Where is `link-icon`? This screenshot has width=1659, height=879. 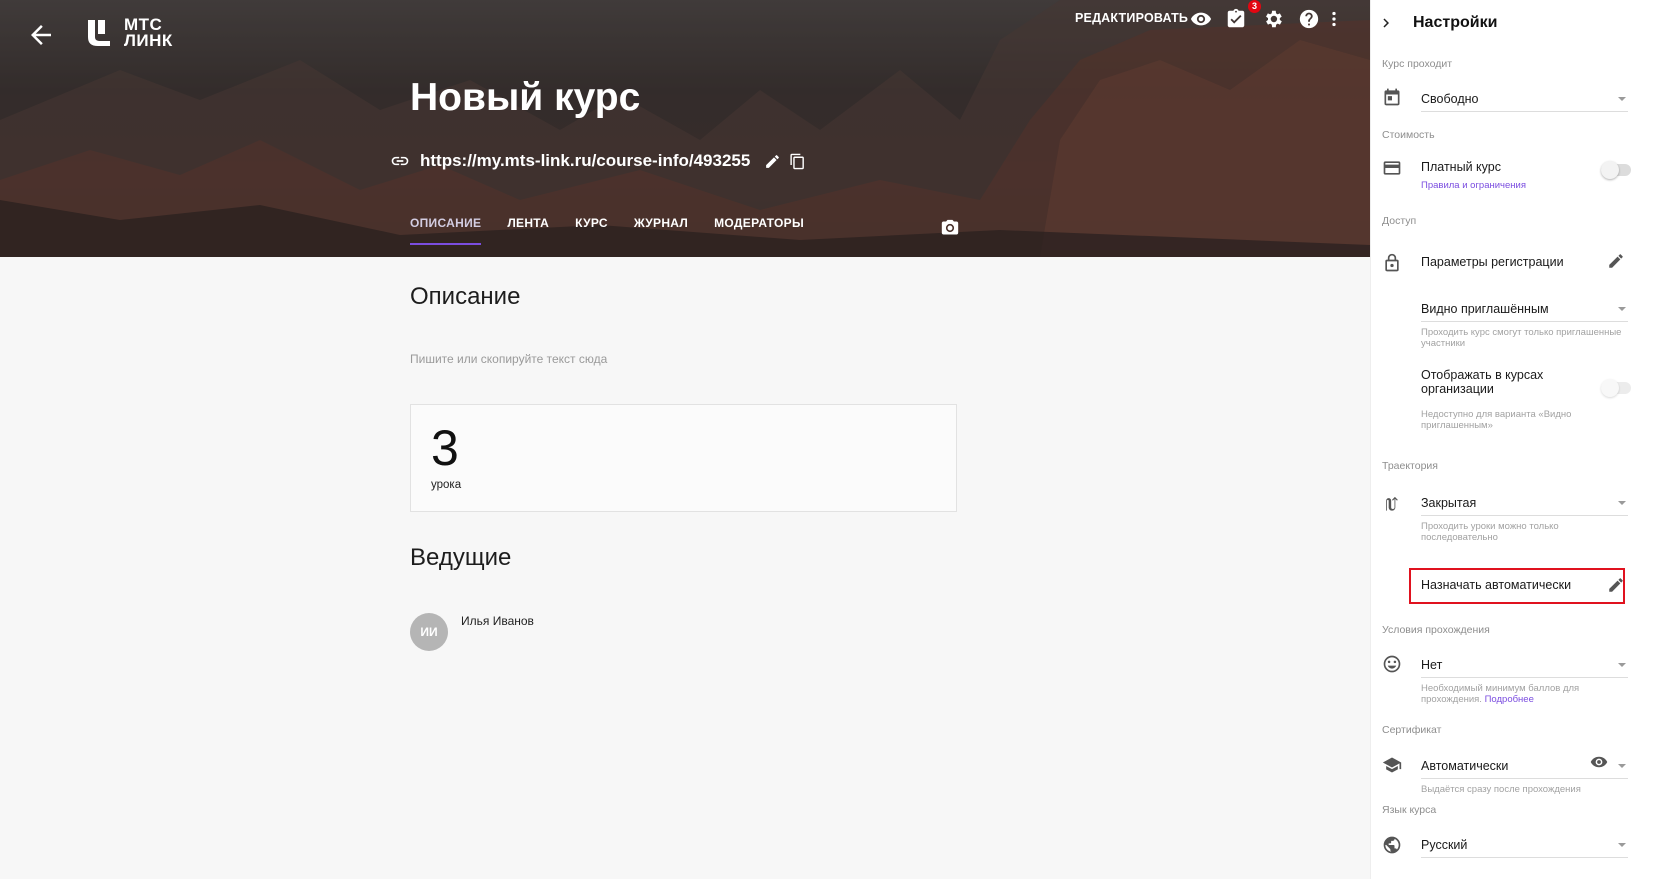 link-icon is located at coordinates (400, 161).